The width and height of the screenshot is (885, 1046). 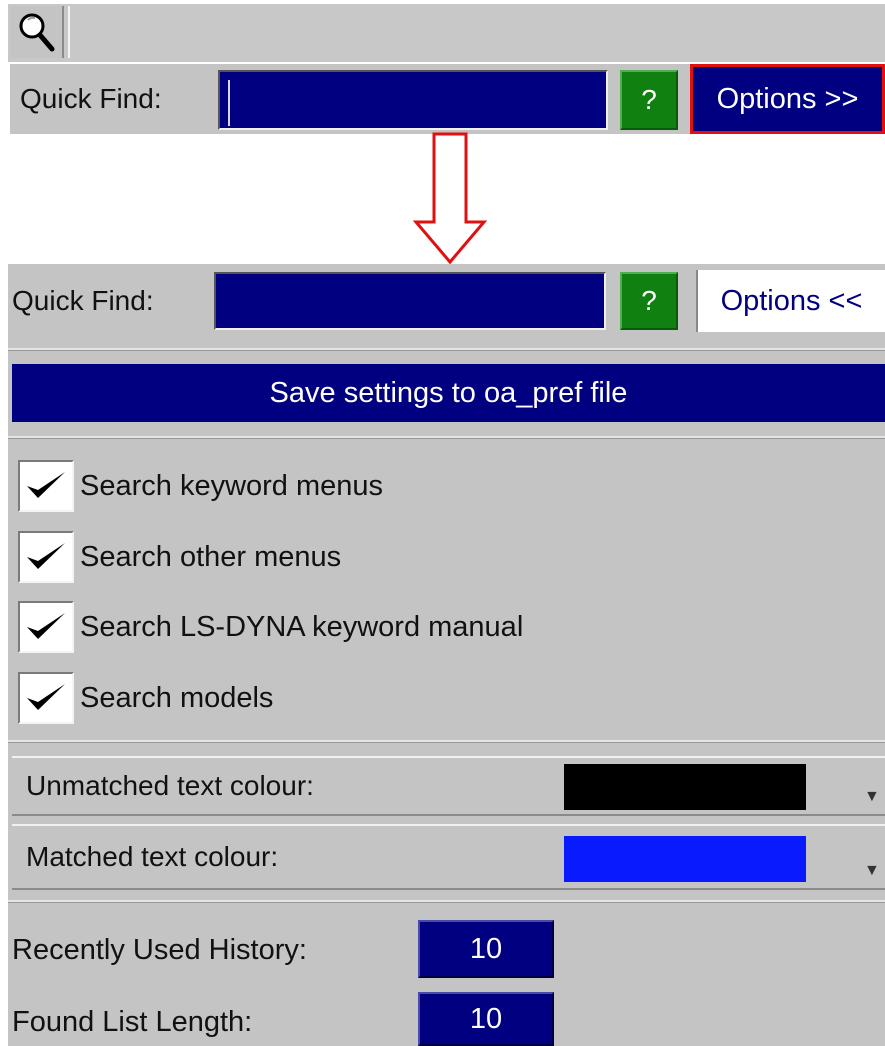 I want to click on options-expand-button: Options >>, so click(x=787, y=99).